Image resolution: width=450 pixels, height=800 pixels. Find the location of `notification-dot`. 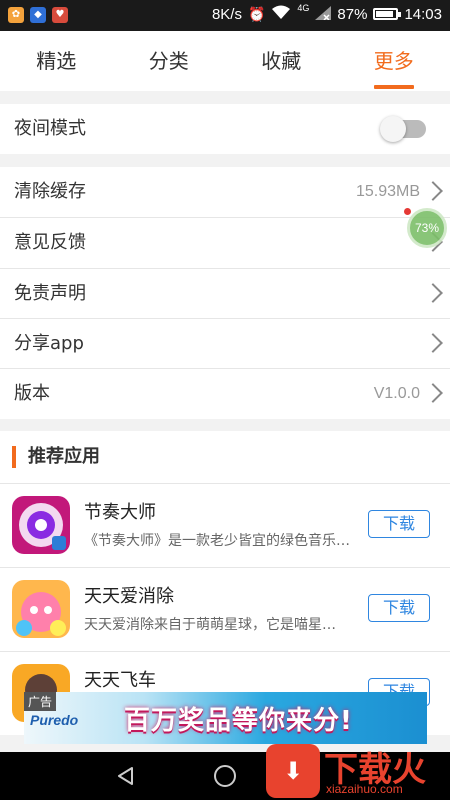

notification-dot is located at coordinates (407, 211).